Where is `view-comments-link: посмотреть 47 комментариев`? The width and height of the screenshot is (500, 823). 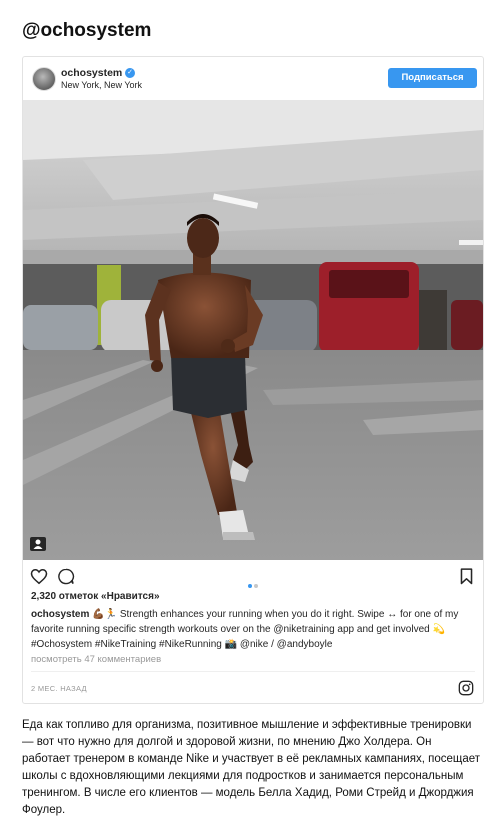 view-comments-link: посмотреть 47 комментариев is located at coordinates (96, 659).